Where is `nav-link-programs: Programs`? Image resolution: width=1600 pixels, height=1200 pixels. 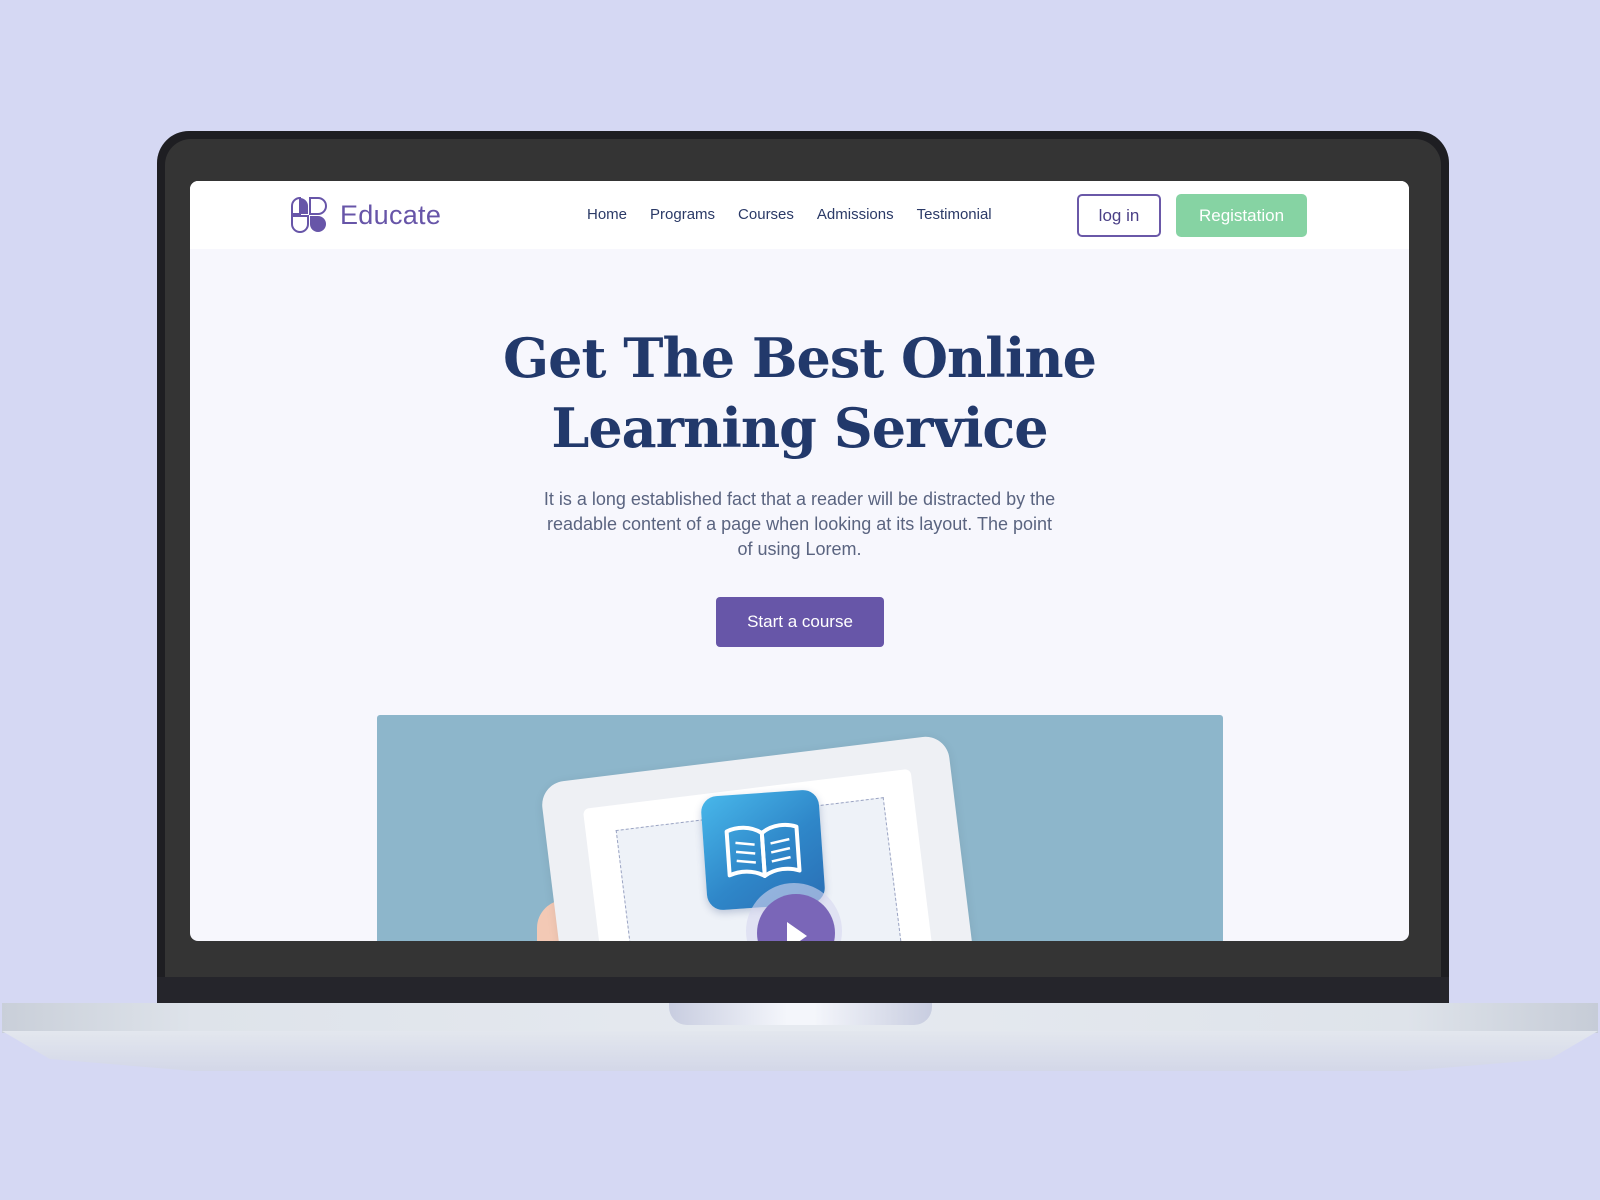
nav-link-programs: Programs is located at coordinates (682, 214).